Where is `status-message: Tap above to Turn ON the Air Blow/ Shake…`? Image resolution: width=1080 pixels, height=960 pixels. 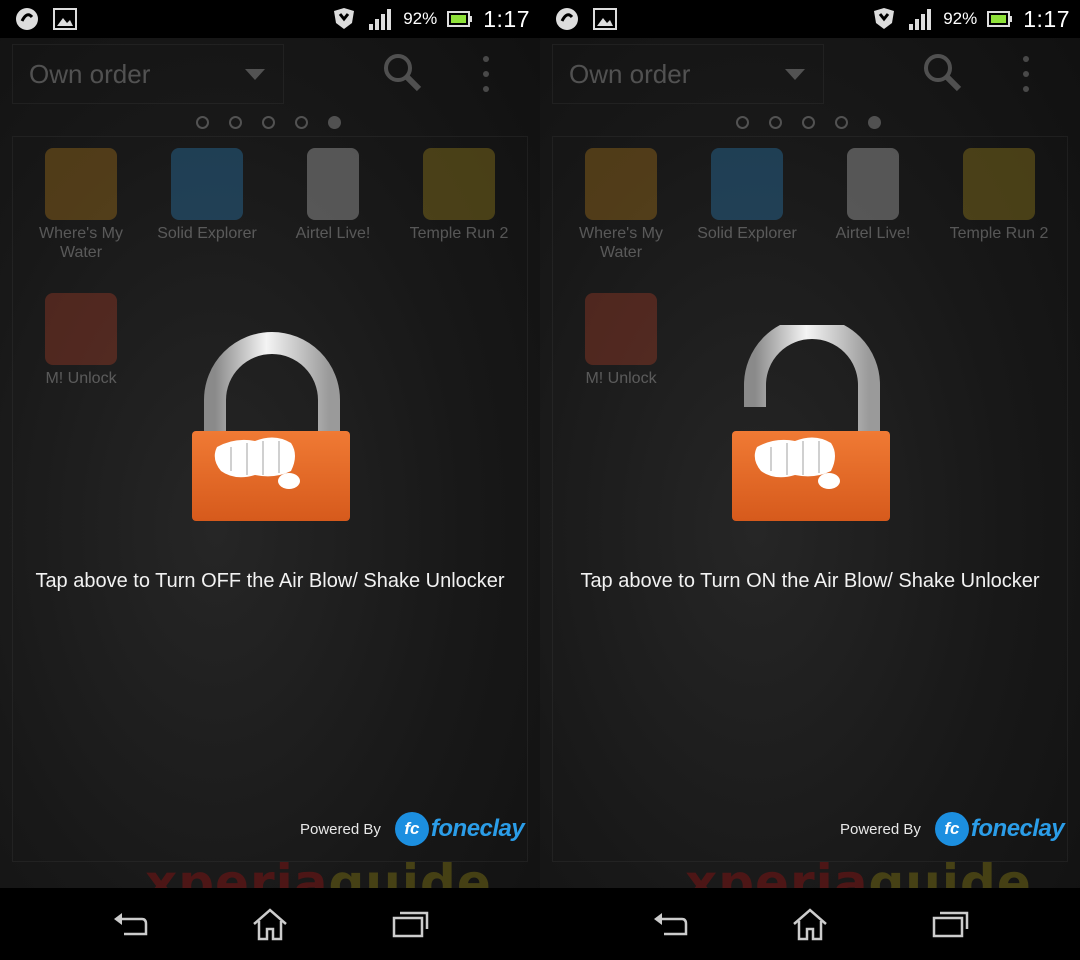
status-message: Tap above to Turn ON the Air Blow/ Shake… is located at coordinates (810, 581).